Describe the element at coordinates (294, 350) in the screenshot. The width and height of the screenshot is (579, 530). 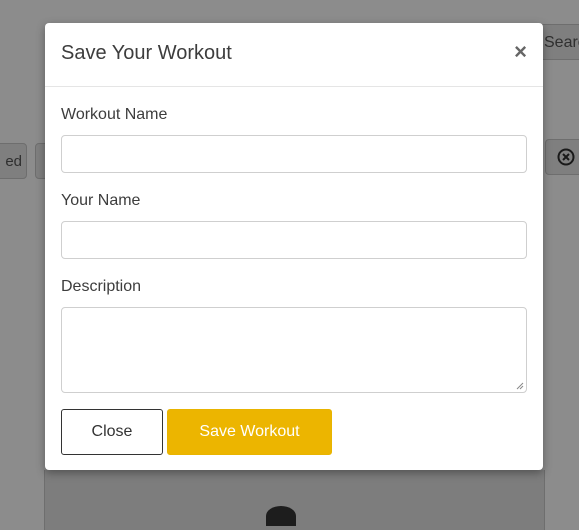
I see `description-textarea` at that location.